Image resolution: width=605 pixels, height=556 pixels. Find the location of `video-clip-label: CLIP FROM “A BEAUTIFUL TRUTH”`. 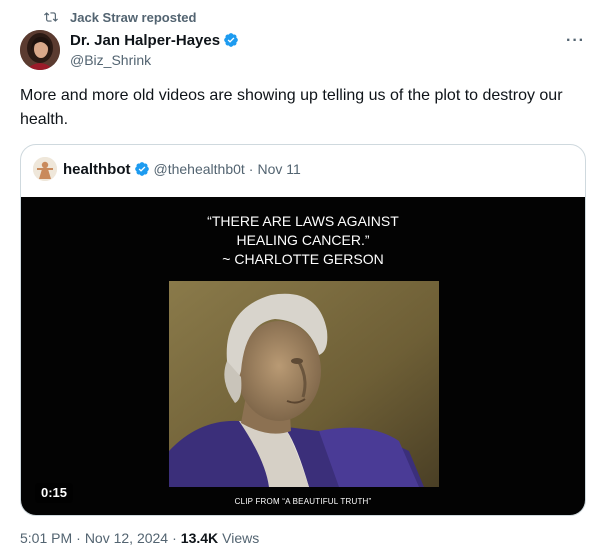

video-clip-label: CLIP FROM “A BEAUTIFUL TRUTH” is located at coordinates (303, 501).